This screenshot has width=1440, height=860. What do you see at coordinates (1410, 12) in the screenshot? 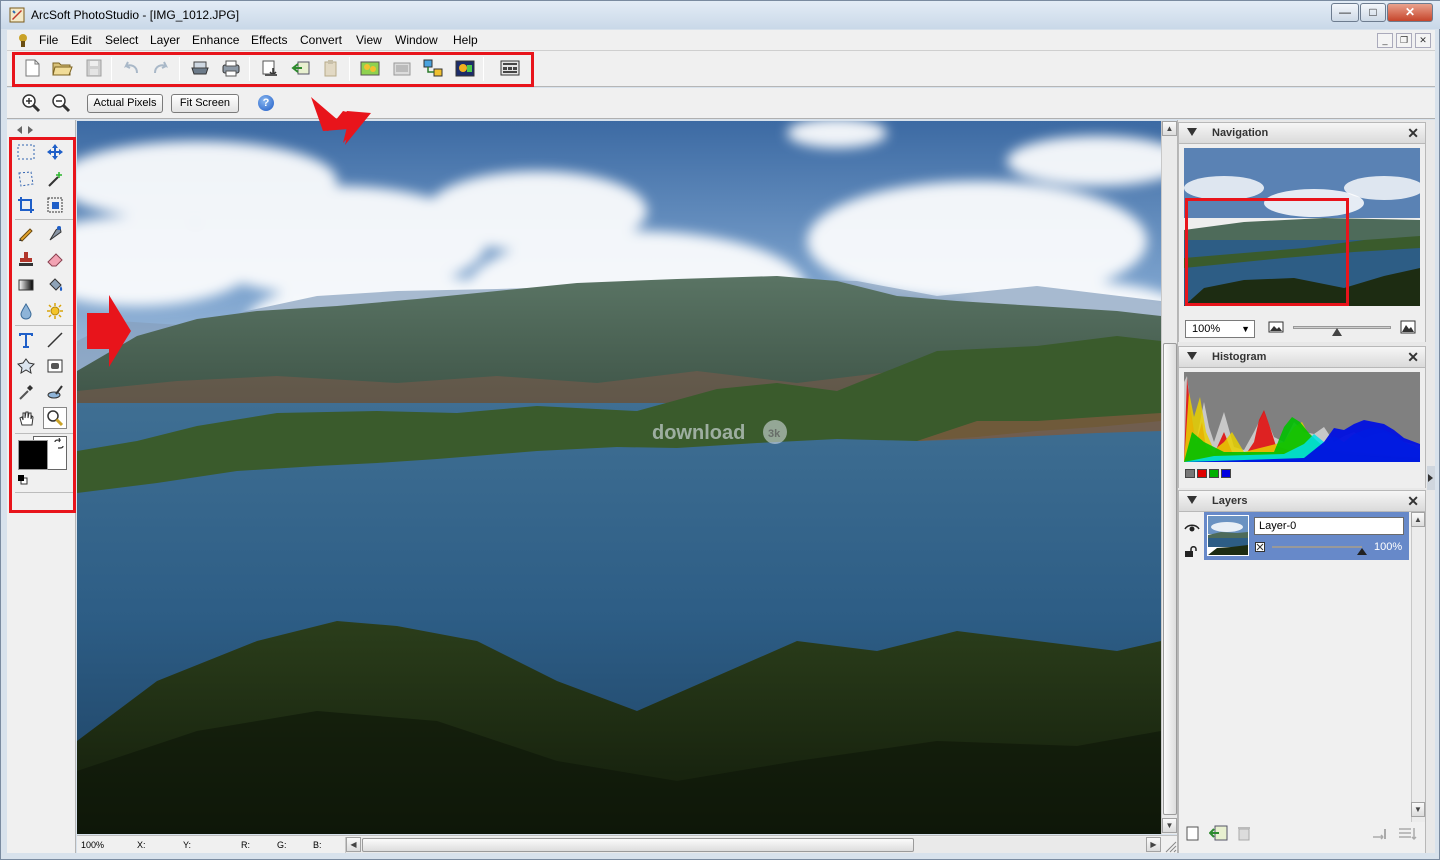
I see `close-button: ✕` at bounding box center [1410, 12].